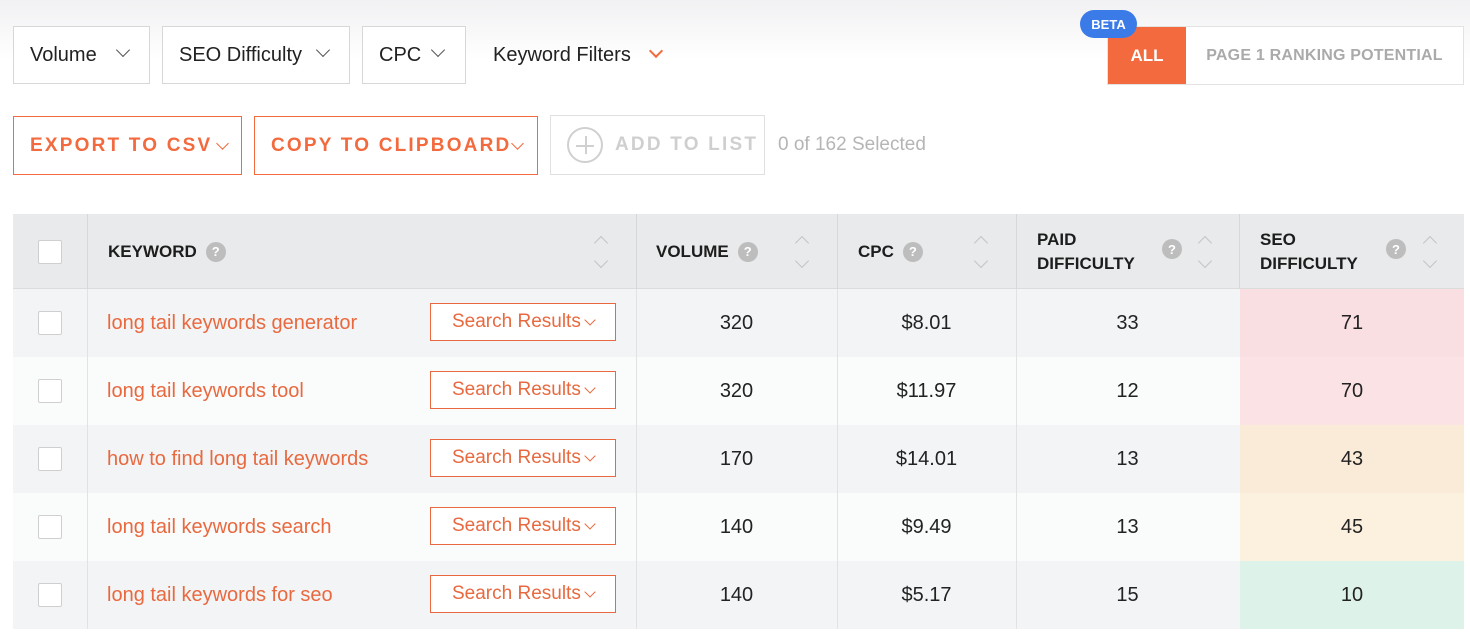 This screenshot has width=1470, height=633. What do you see at coordinates (1309, 252) in the screenshot?
I see `seo-difficulty-header-label: SEO DIFFICULTY` at bounding box center [1309, 252].